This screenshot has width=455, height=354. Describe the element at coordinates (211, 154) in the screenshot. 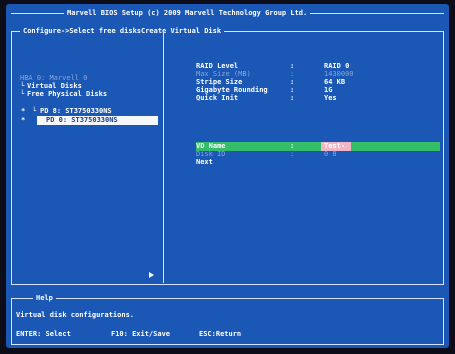

I see `disk-id-label: Disk ID` at that location.